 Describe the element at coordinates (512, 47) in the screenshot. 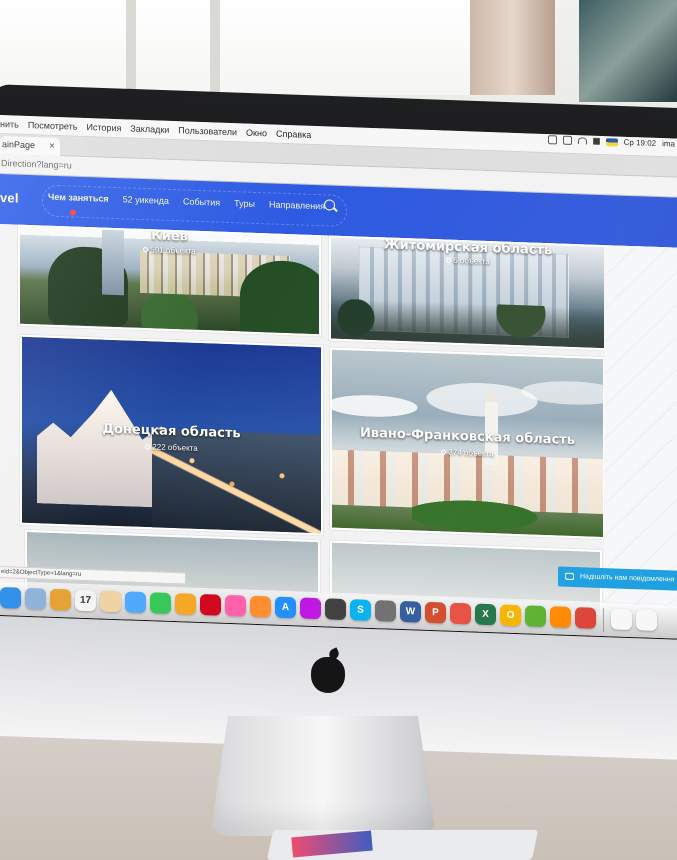

I see `curtain` at that location.